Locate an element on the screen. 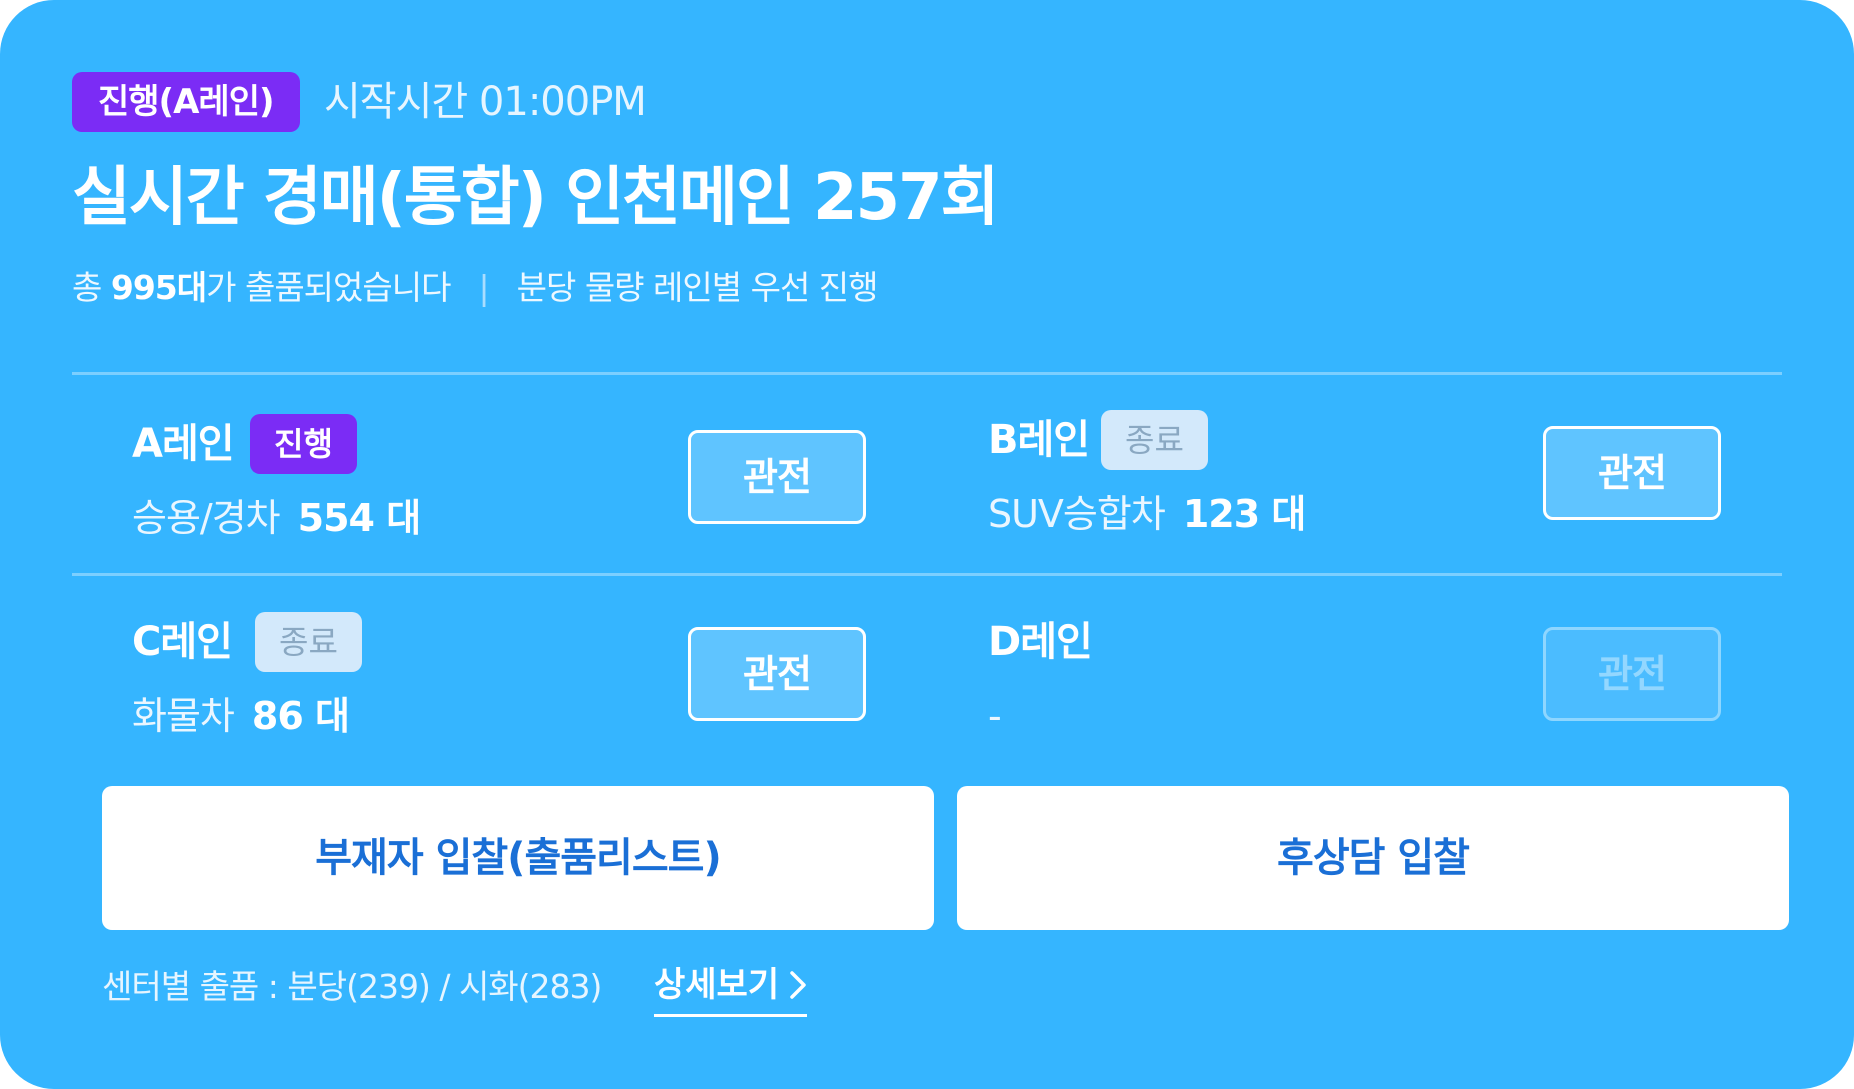 This screenshot has width=1854, height=1089. lane-a-category-label: 승용/경차 is located at coordinates (206, 518).